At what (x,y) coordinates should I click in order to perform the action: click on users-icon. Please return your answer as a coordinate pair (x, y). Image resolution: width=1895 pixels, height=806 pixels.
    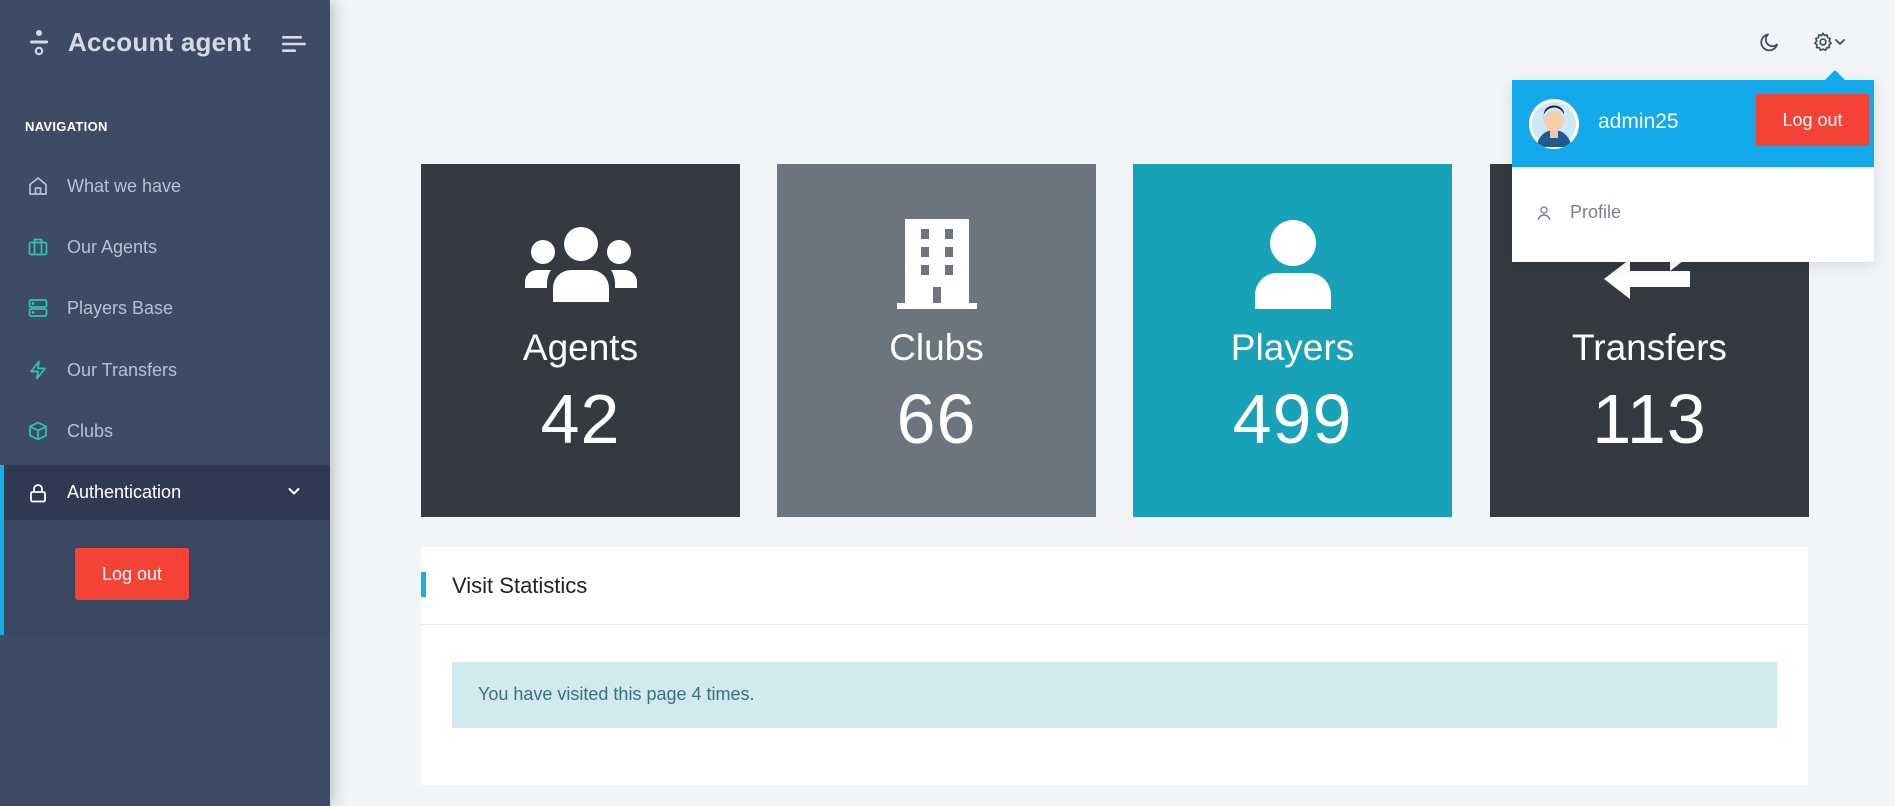
    Looking at the image, I should click on (581, 264).